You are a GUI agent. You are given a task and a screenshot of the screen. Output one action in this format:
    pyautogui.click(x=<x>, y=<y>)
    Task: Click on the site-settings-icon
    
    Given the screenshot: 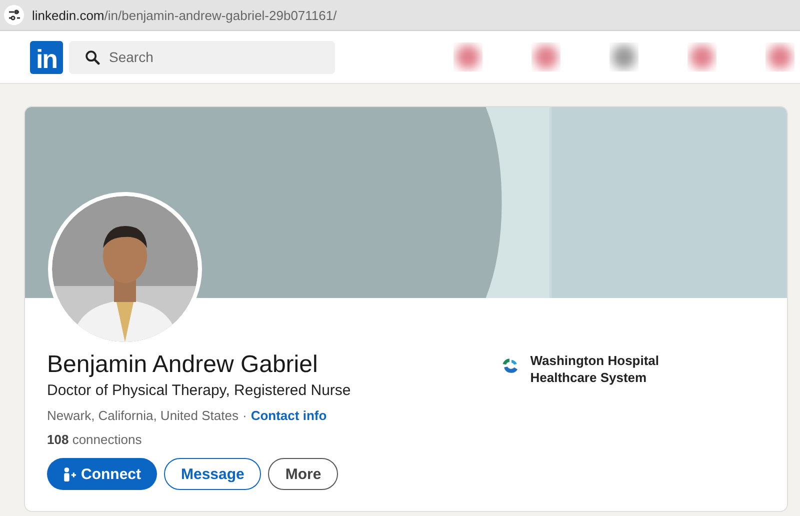 What is the action you would take?
    pyautogui.click(x=14, y=15)
    